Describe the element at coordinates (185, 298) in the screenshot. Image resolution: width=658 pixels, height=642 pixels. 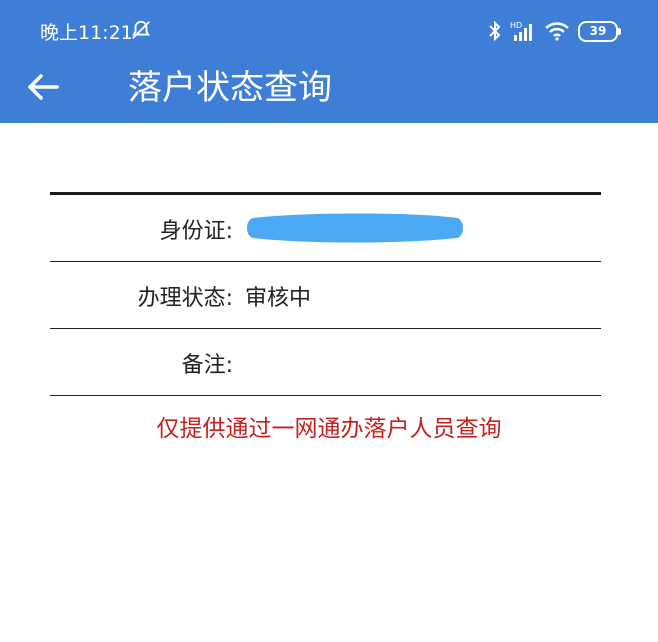
I see `status-label: 办理状态:` at that location.